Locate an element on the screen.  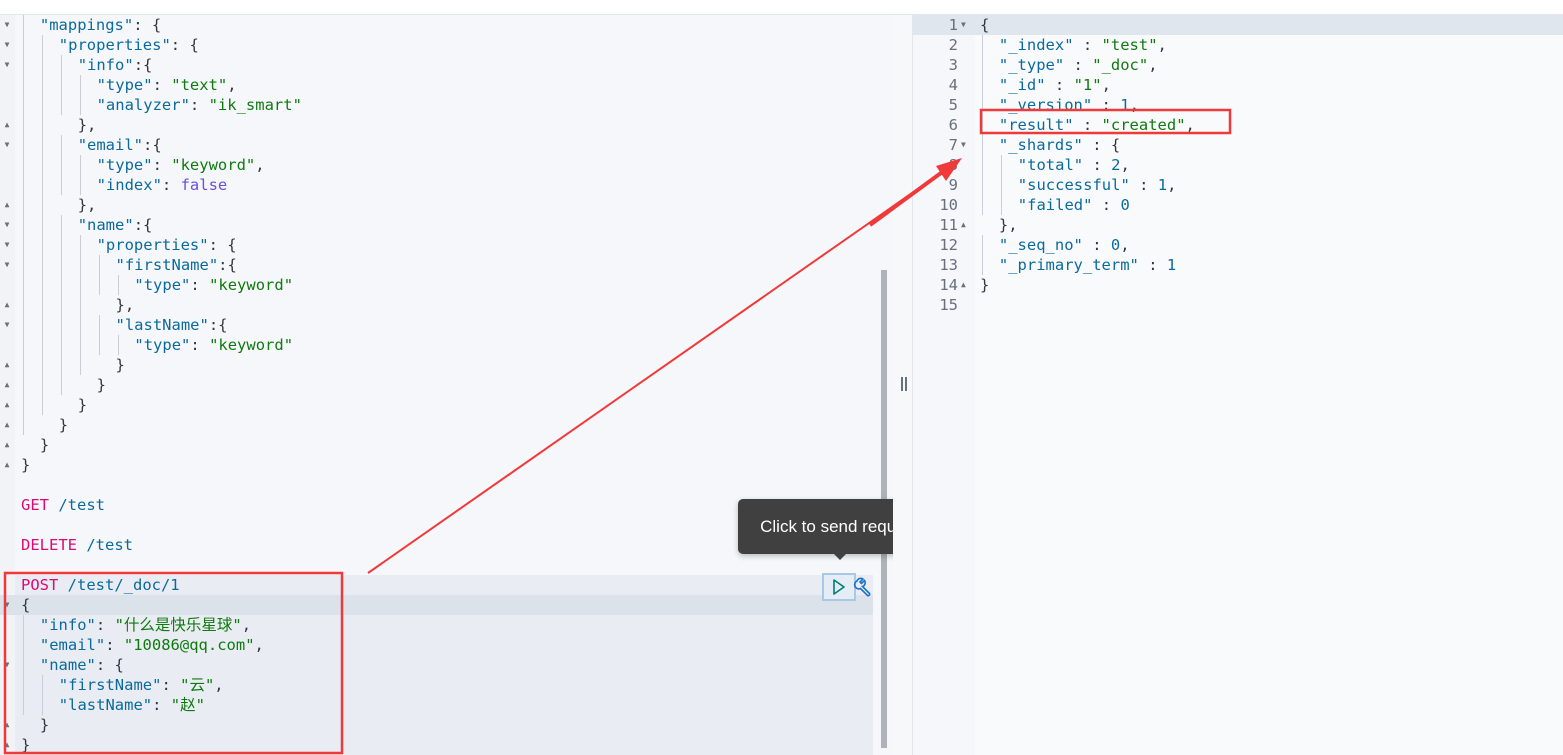
code-line: "firstName": "云", is located at coordinates (141, 685).